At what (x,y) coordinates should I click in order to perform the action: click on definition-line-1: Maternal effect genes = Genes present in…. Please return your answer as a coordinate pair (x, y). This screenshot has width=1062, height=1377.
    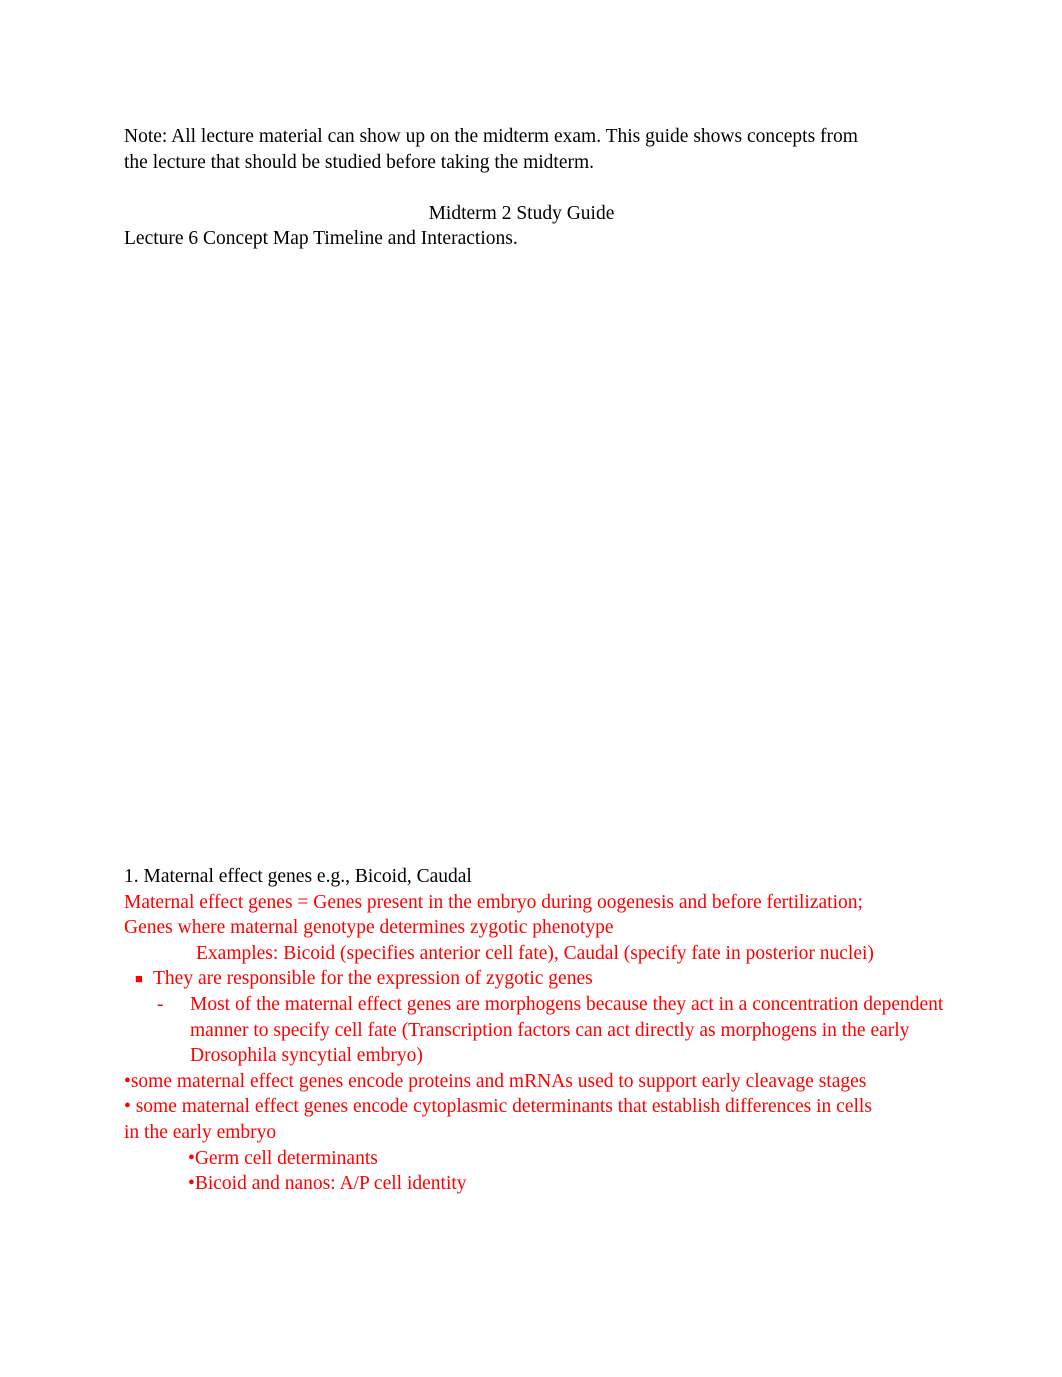
    Looking at the image, I should click on (493, 902).